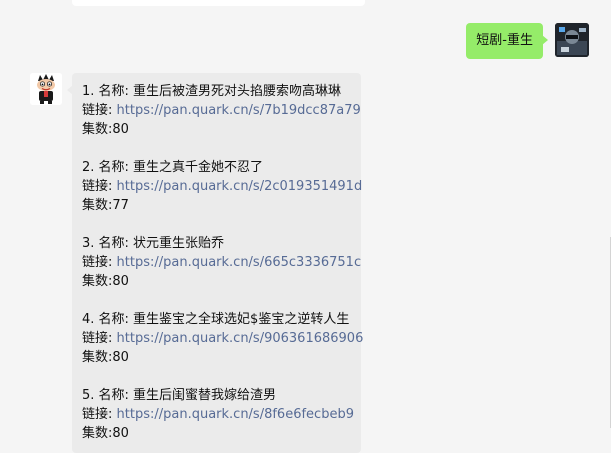 This screenshot has height=453, width=611. What do you see at coordinates (216, 319) in the screenshot?
I see `item-title: 4. 名称: 重生鉴宝之全球选妃$鉴宝之逆转人生` at bounding box center [216, 319].